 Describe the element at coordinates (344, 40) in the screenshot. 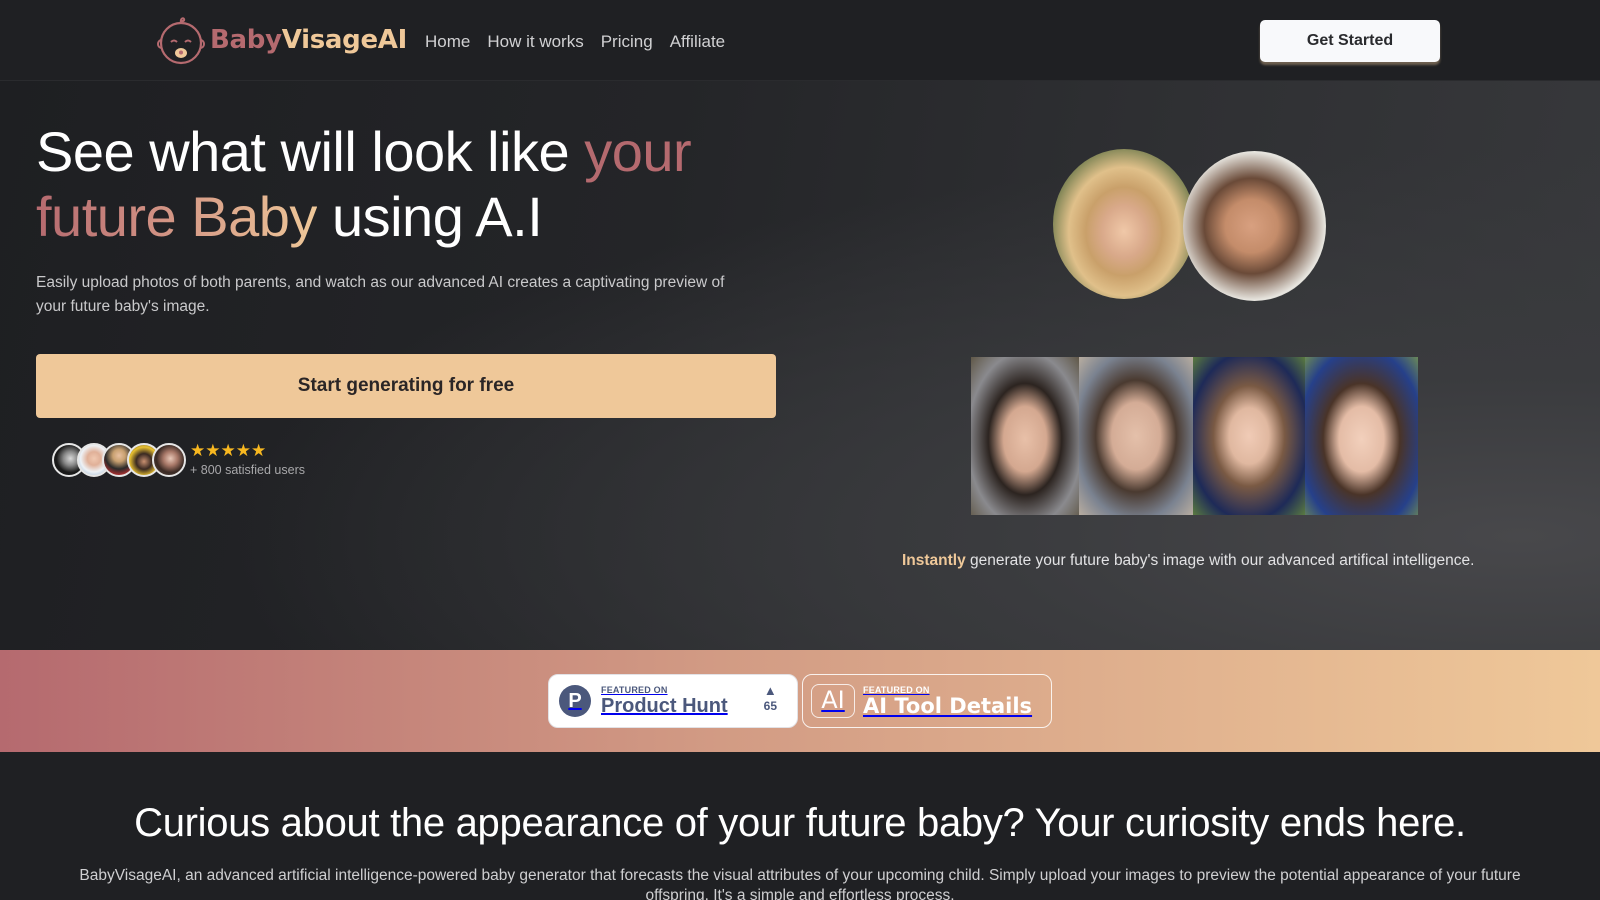

I see `logo-text-visage: VisageAI` at that location.